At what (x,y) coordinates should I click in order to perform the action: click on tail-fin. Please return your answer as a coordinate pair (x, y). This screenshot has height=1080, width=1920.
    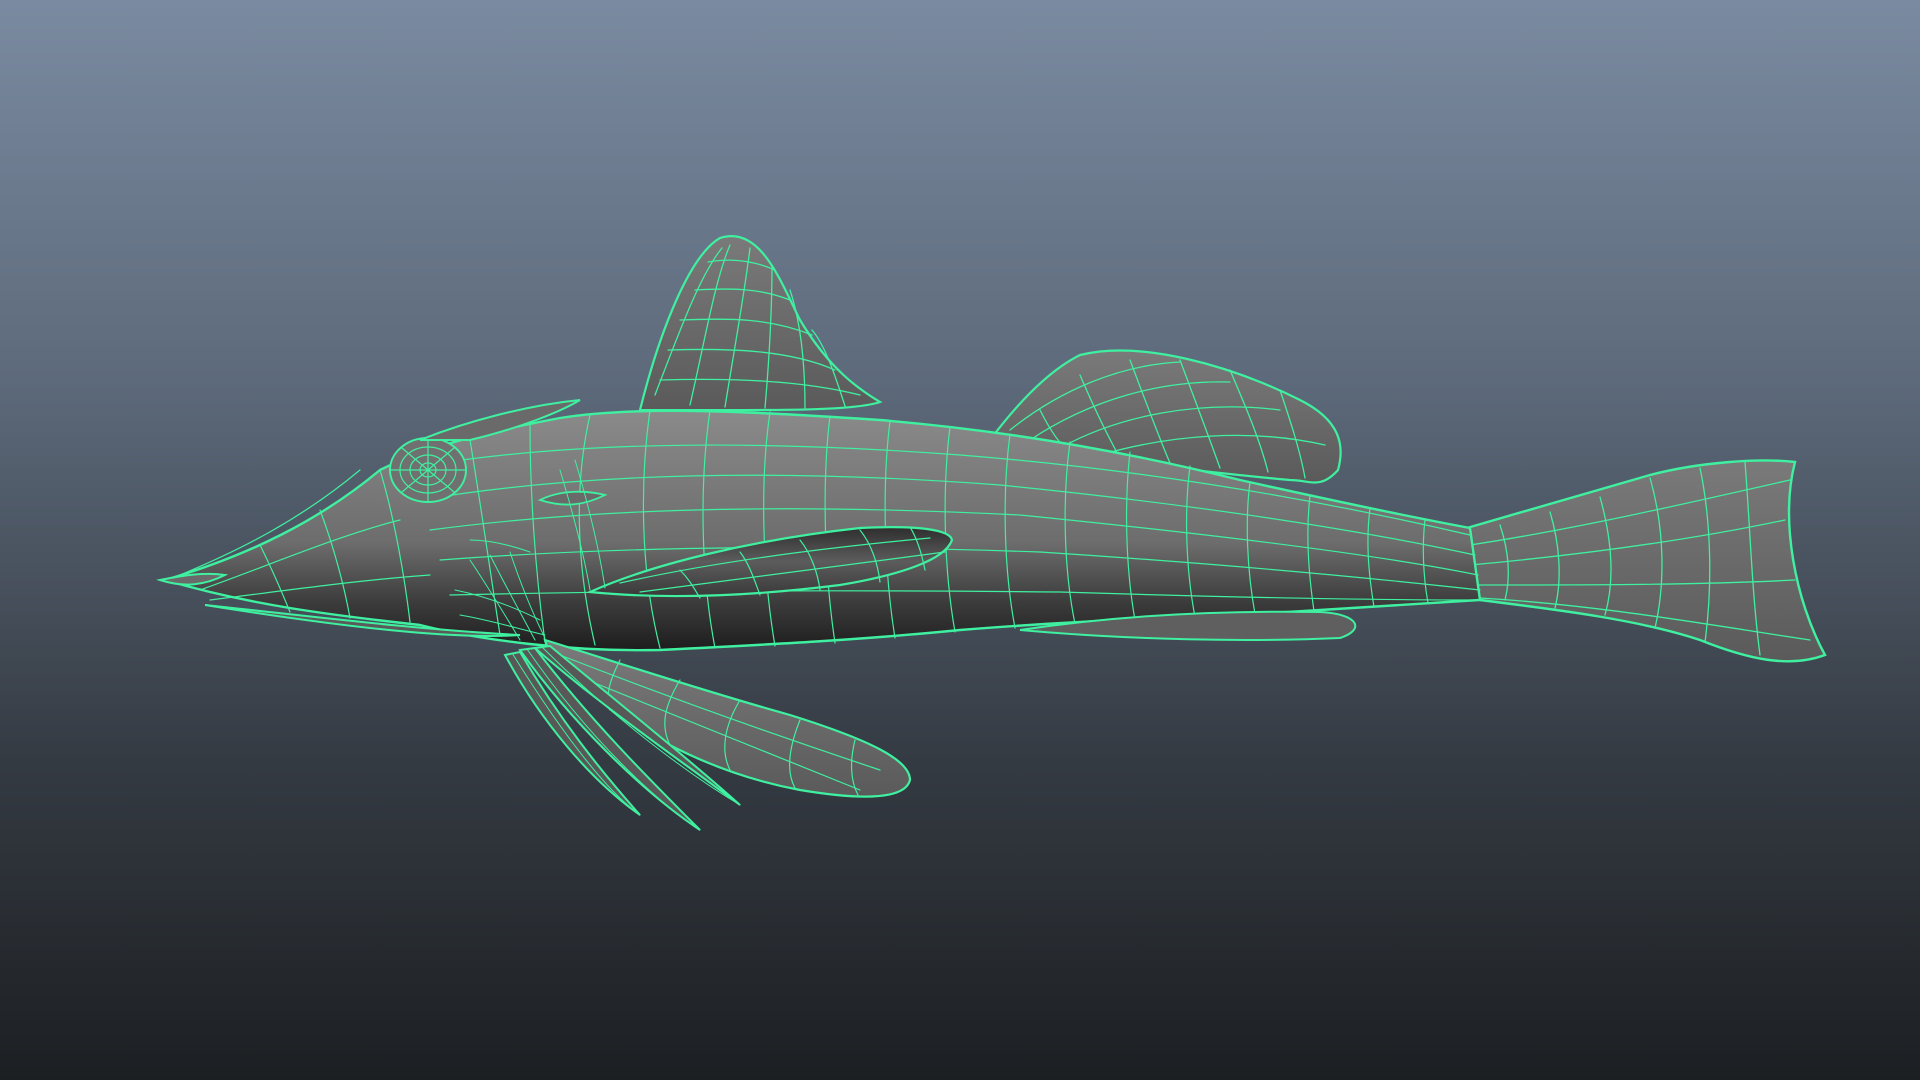
    Looking at the image, I should click on (1642, 561).